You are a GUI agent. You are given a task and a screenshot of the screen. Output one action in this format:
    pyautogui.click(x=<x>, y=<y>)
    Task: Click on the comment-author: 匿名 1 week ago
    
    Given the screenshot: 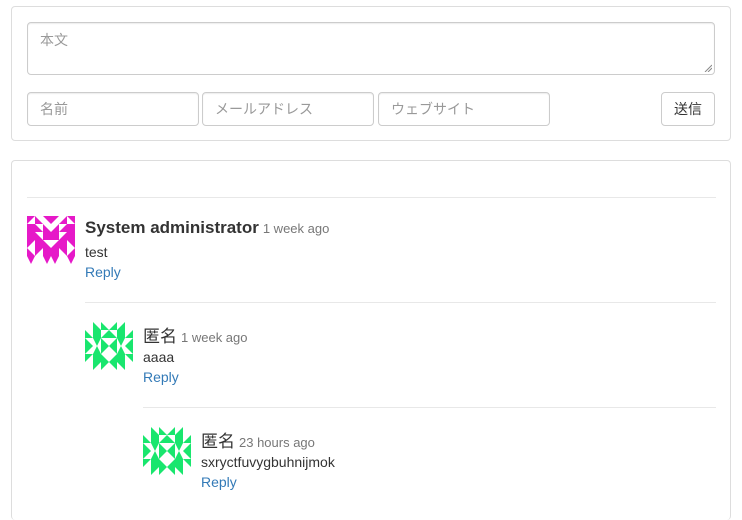 What is the action you would take?
    pyautogui.click(x=195, y=334)
    